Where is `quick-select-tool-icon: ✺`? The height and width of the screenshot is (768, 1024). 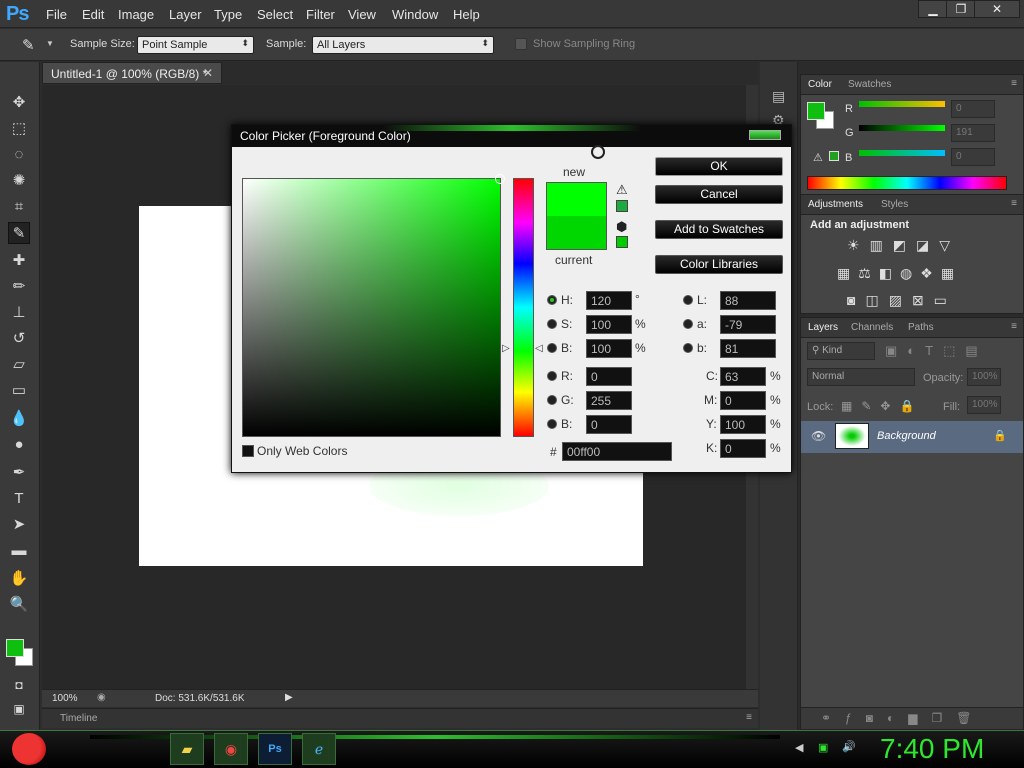 quick-select-tool-icon: ✺ is located at coordinates (19, 181).